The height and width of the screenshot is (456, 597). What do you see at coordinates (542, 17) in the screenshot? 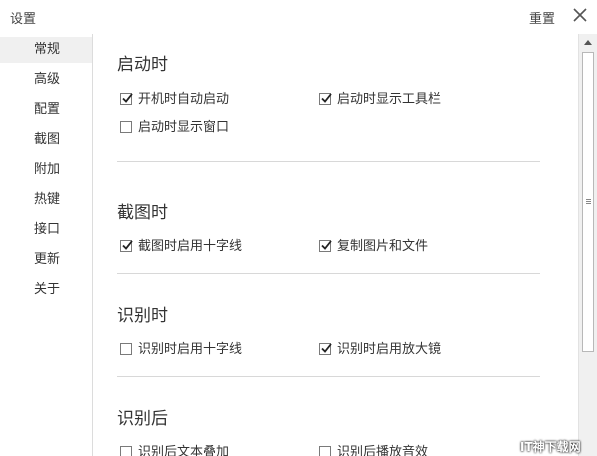
I see `reset-button: 重置` at bounding box center [542, 17].